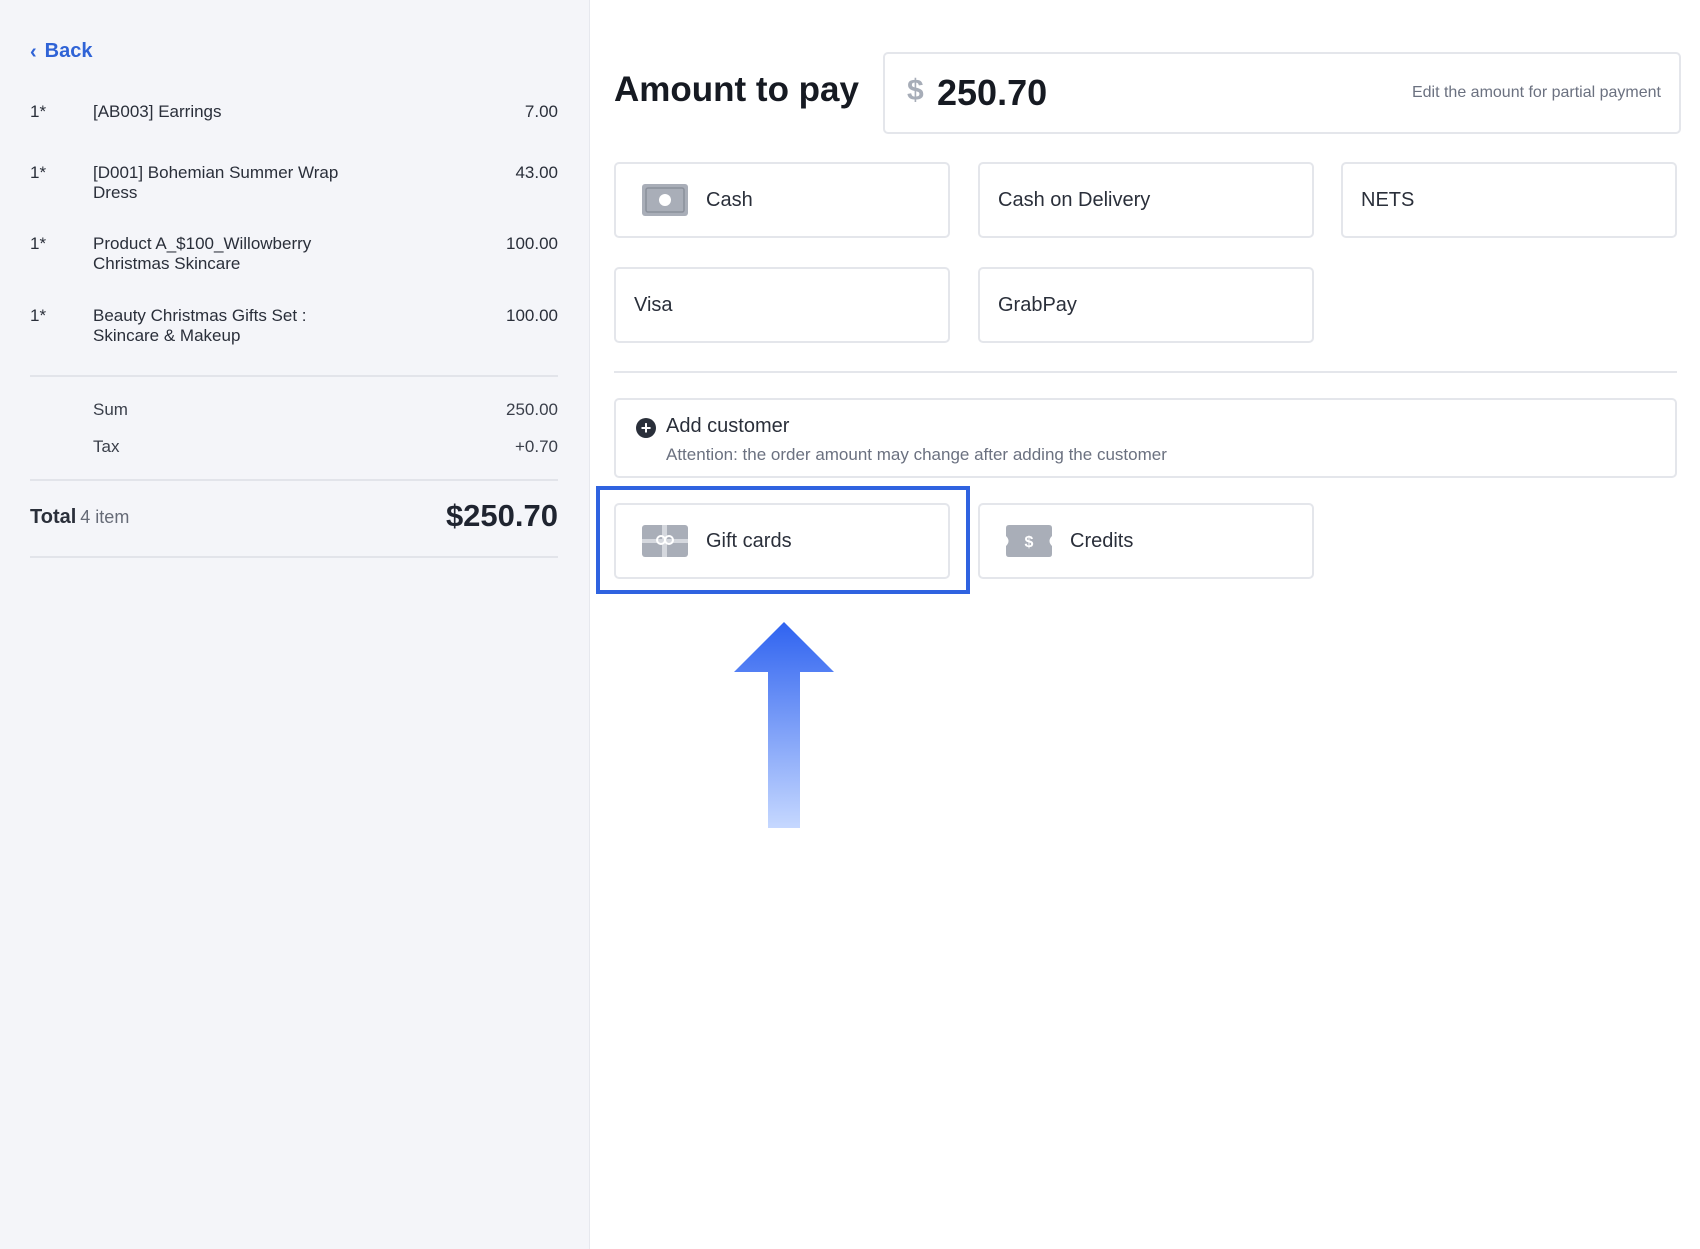  Describe the element at coordinates (157, 111) in the screenshot. I see `item-name: [AB003] Earrings` at that location.